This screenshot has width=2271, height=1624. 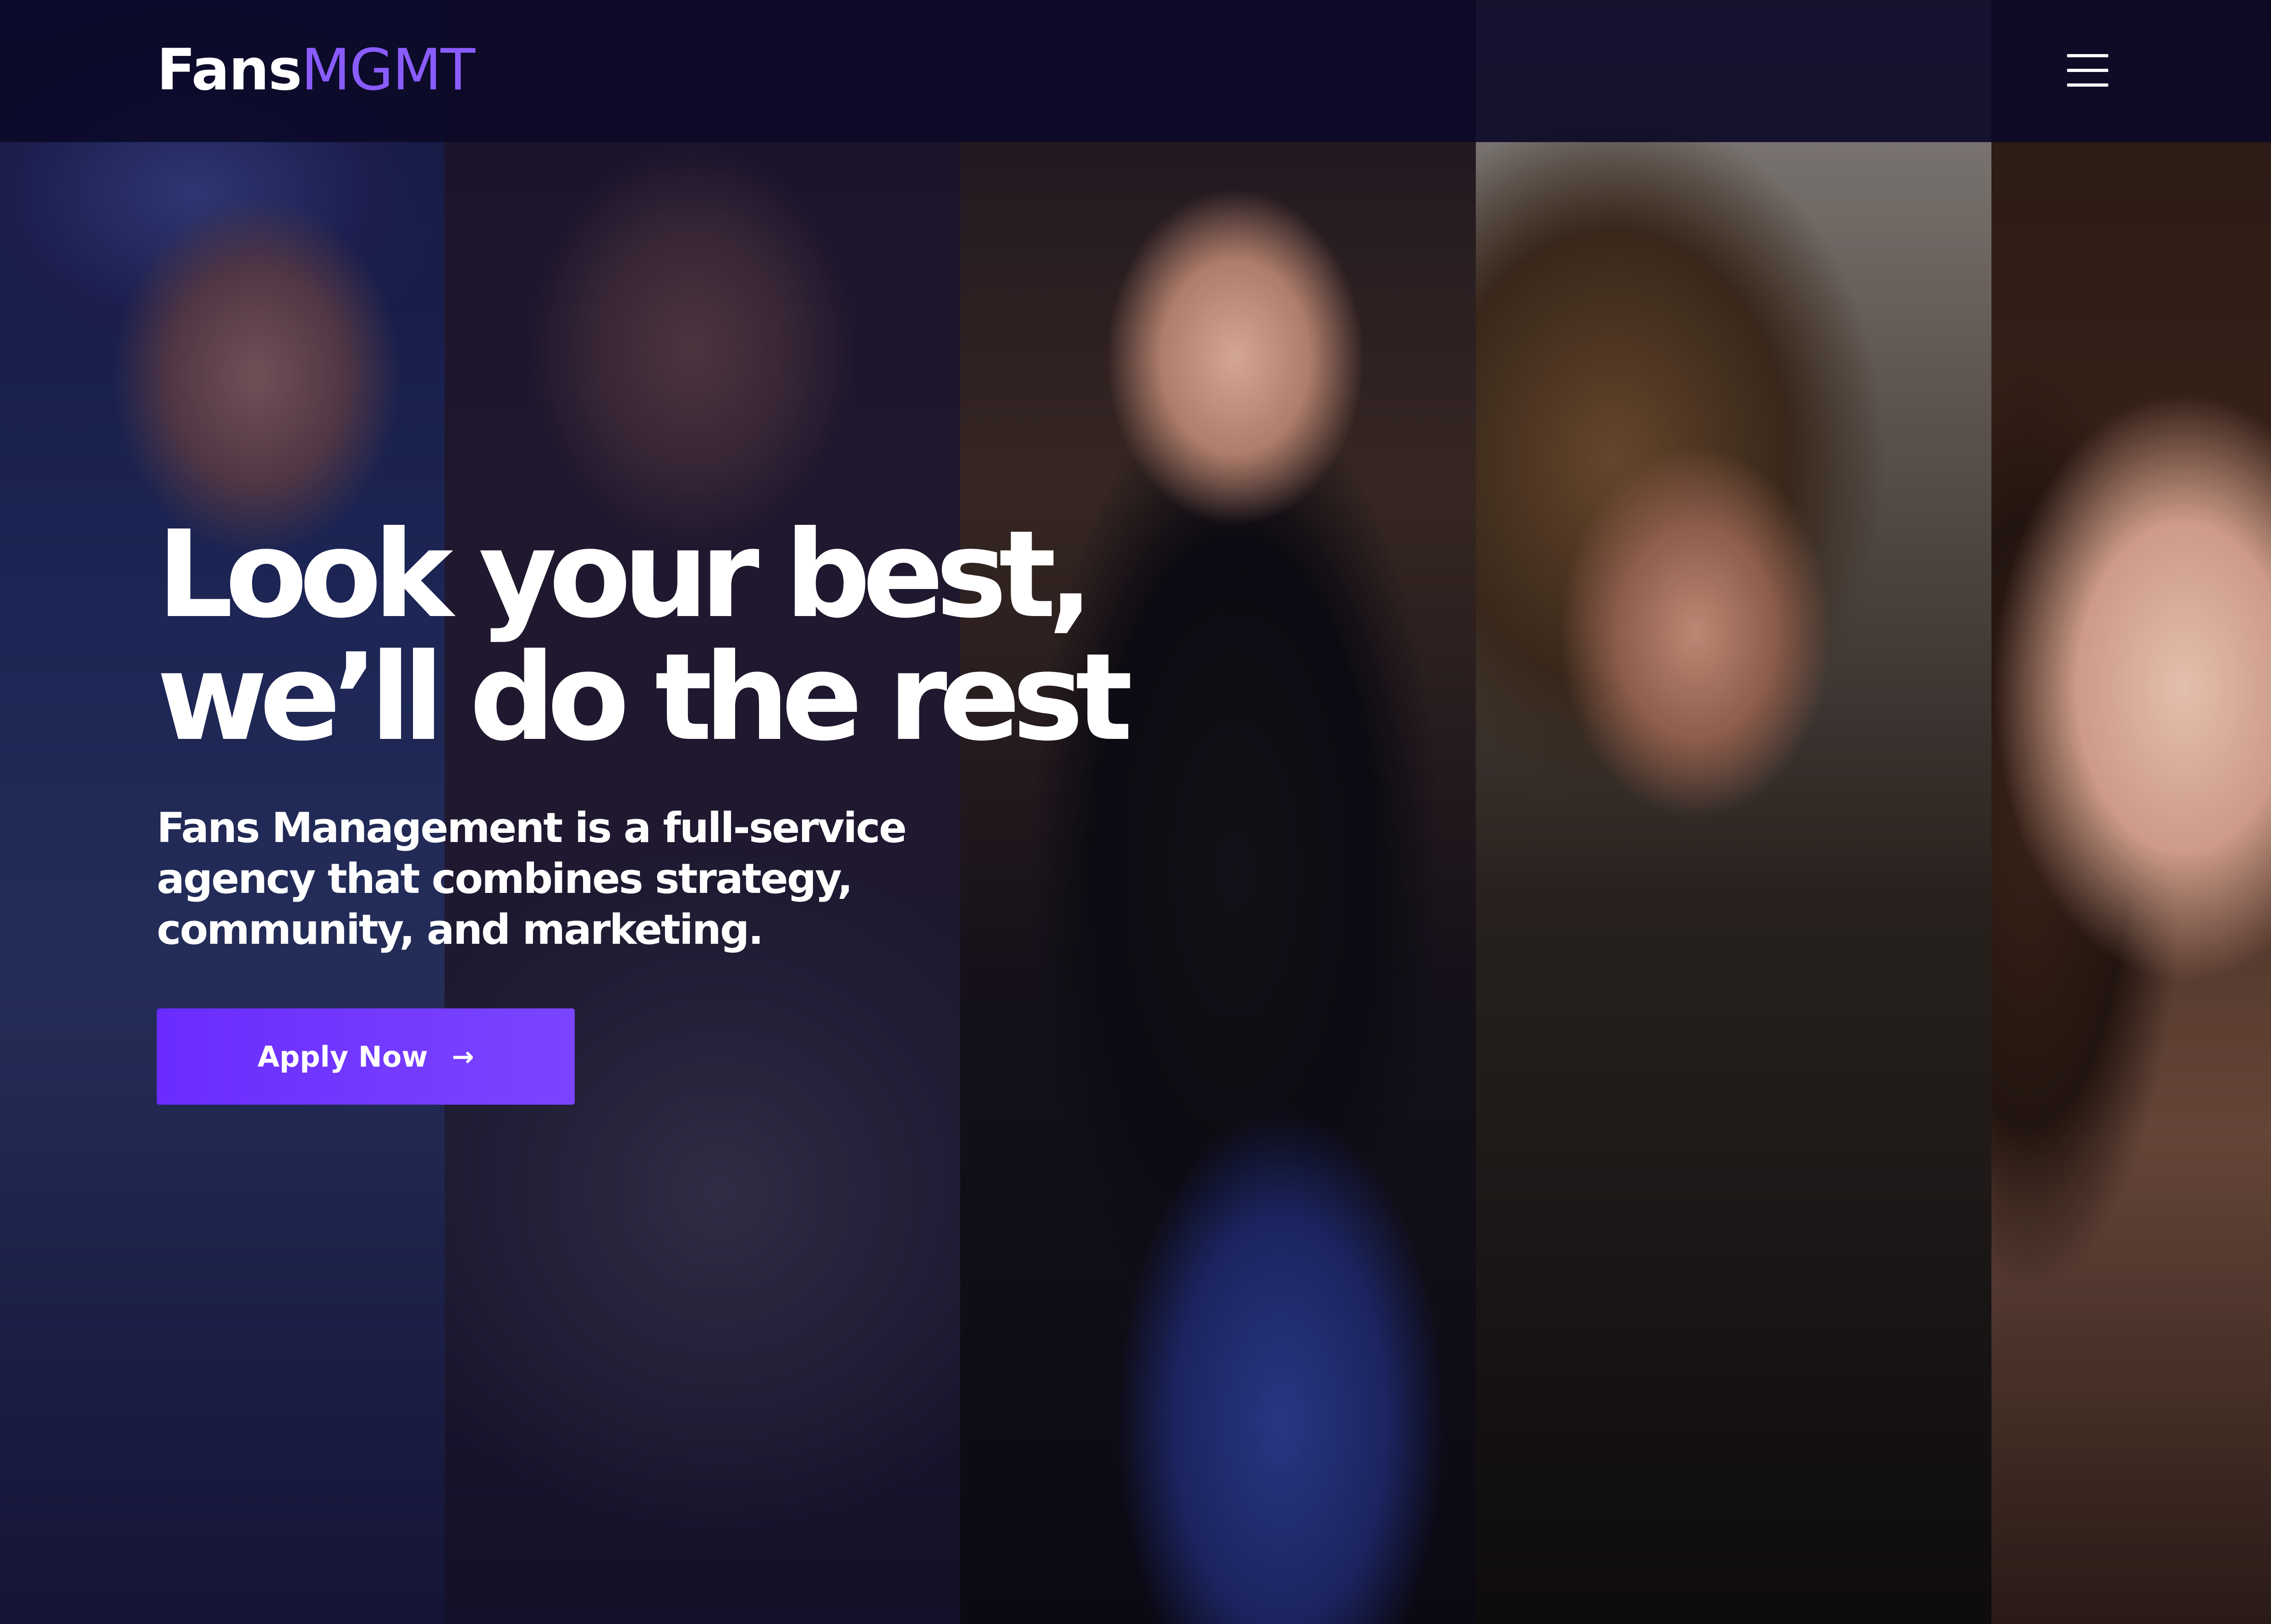 I want to click on logo-text-mgmt: MGMT, so click(x=388, y=70).